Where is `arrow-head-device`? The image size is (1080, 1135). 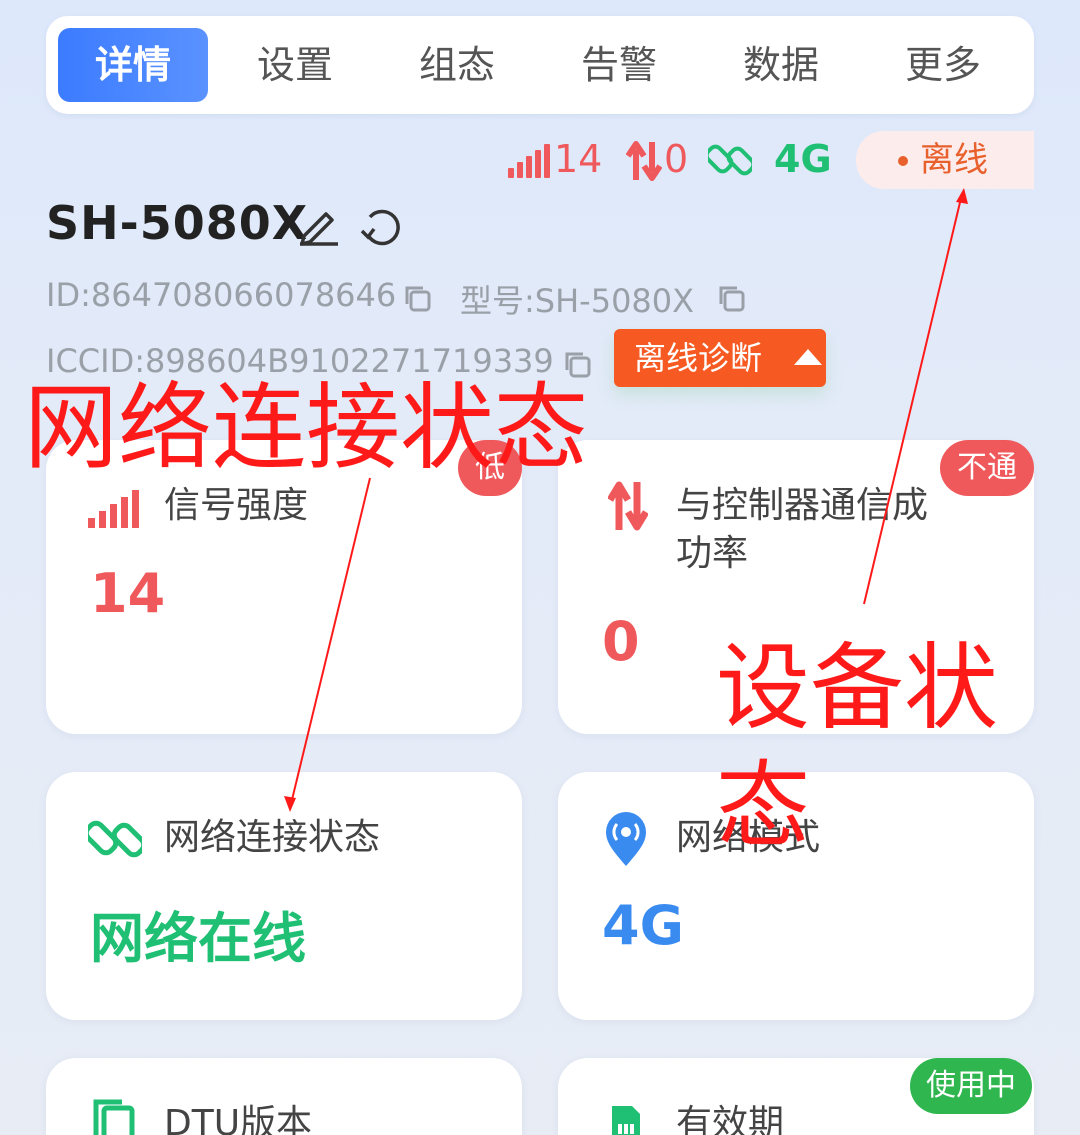
arrow-head-device is located at coordinates (962, 196).